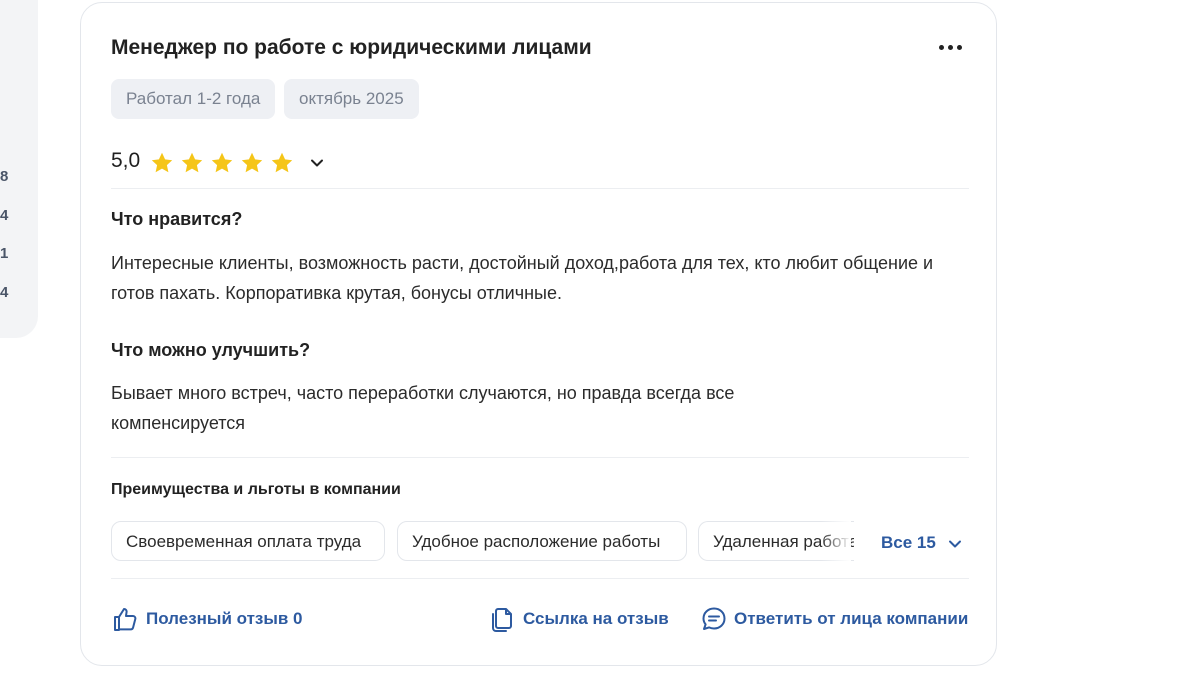 This screenshot has width=1187, height=678. Describe the element at coordinates (351, 99) in the screenshot. I see `date-tag: октябрь 2025` at that location.